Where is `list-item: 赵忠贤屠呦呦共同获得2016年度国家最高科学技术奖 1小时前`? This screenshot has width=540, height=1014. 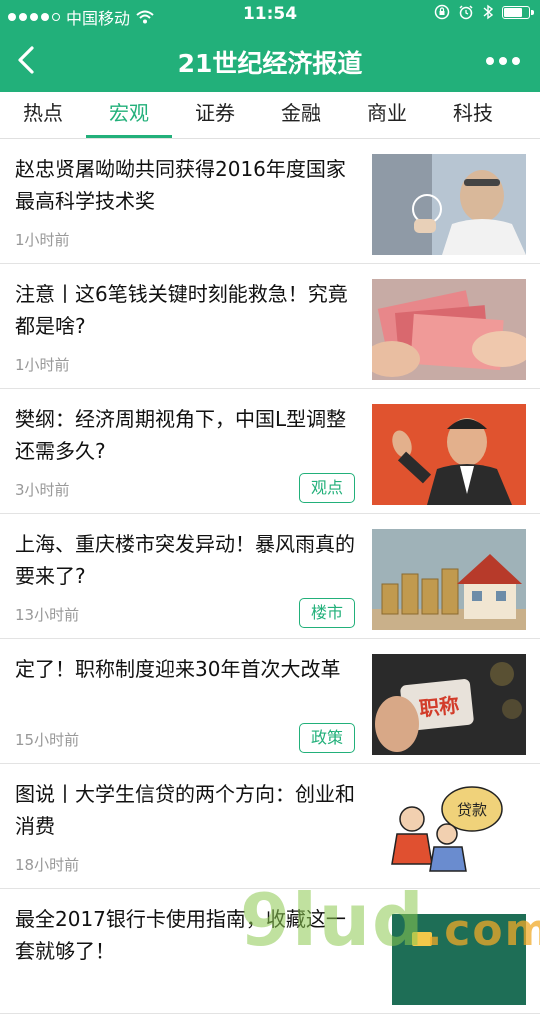 list-item: 赵忠贤屠呦呦共同获得2016年度国家最高科学技术奖 1小时前 is located at coordinates (270, 201).